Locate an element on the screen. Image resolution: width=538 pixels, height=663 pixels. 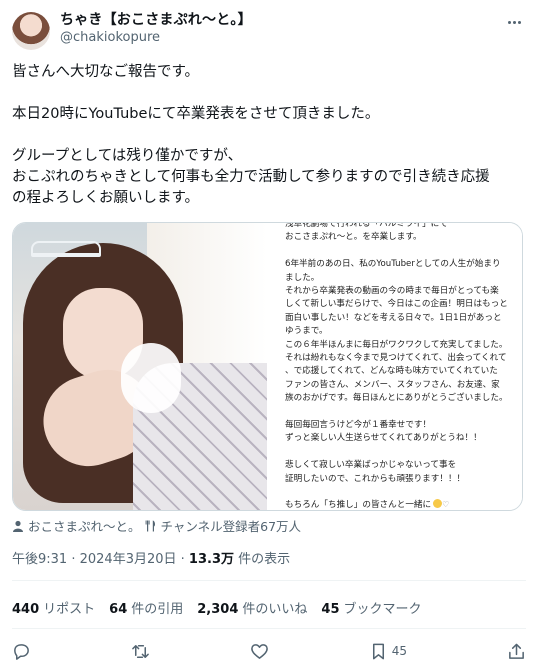
note-line: ファンの皆さん、メンバー、スタッフさん、お友達、家 is located at coordinates (392, 384).